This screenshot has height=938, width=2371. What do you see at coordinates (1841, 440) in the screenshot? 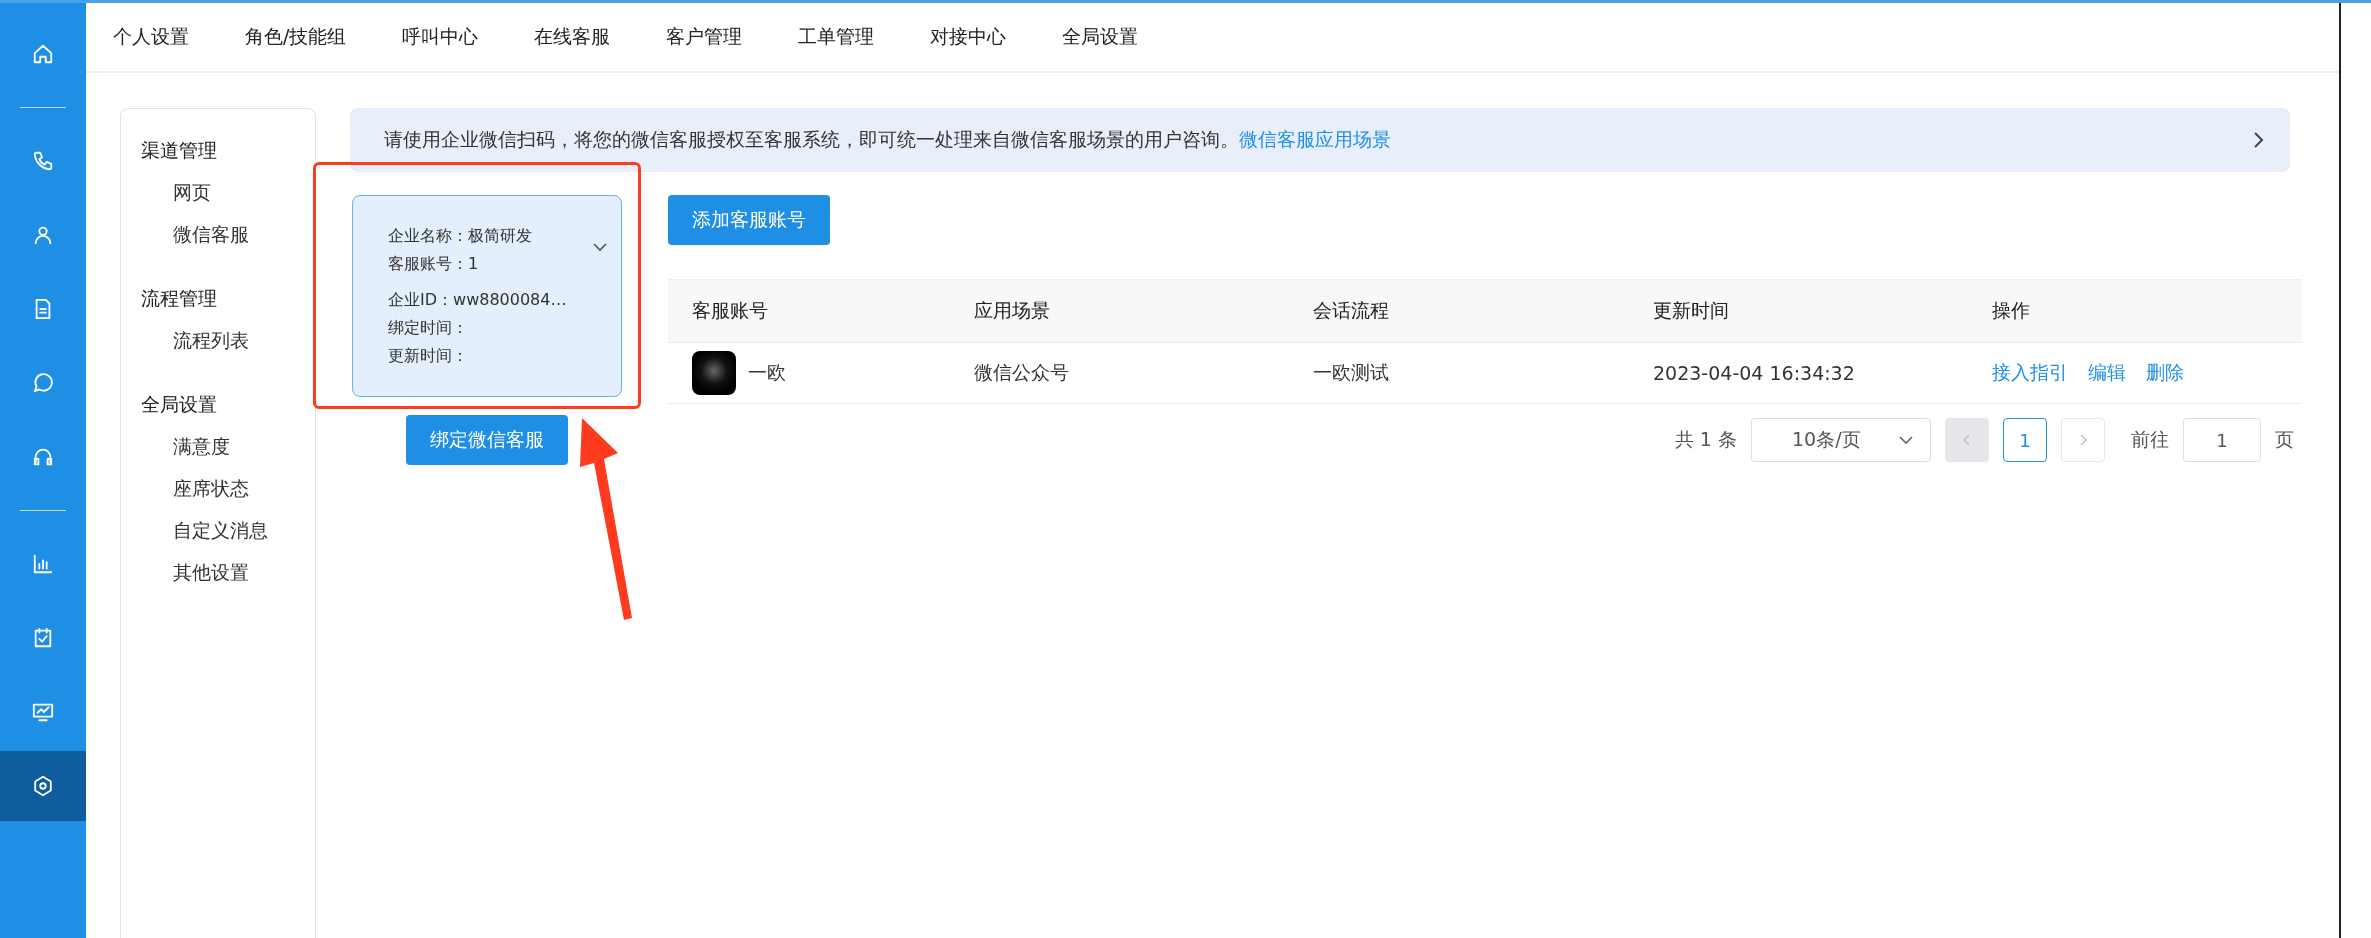
I see `page-size-select: 10条/页` at bounding box center [1841, 440].